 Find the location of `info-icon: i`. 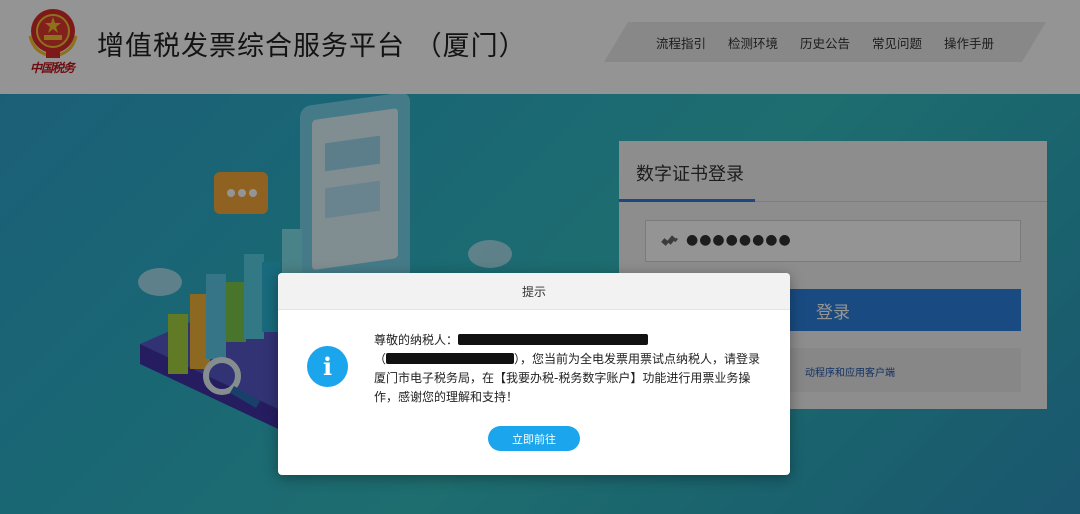

info-icon: i is located at coordinates (327, 366).